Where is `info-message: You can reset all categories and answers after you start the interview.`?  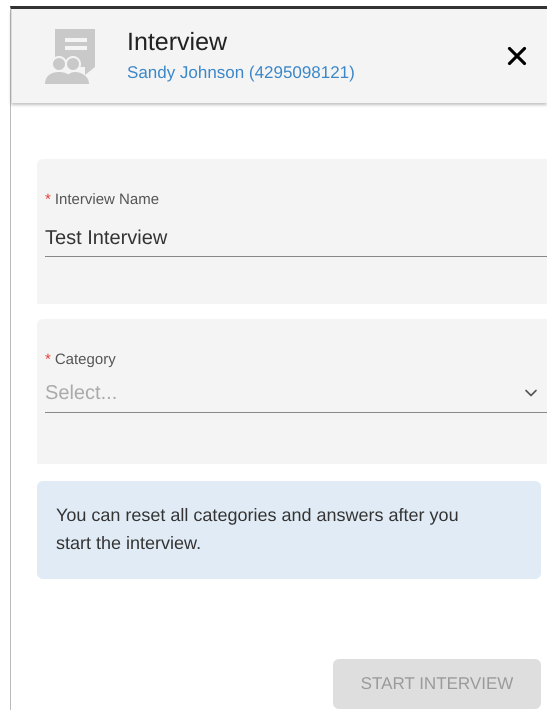
info-message: You can reset all categories and answers after you start the interview. is located at coordinates (289, 530).